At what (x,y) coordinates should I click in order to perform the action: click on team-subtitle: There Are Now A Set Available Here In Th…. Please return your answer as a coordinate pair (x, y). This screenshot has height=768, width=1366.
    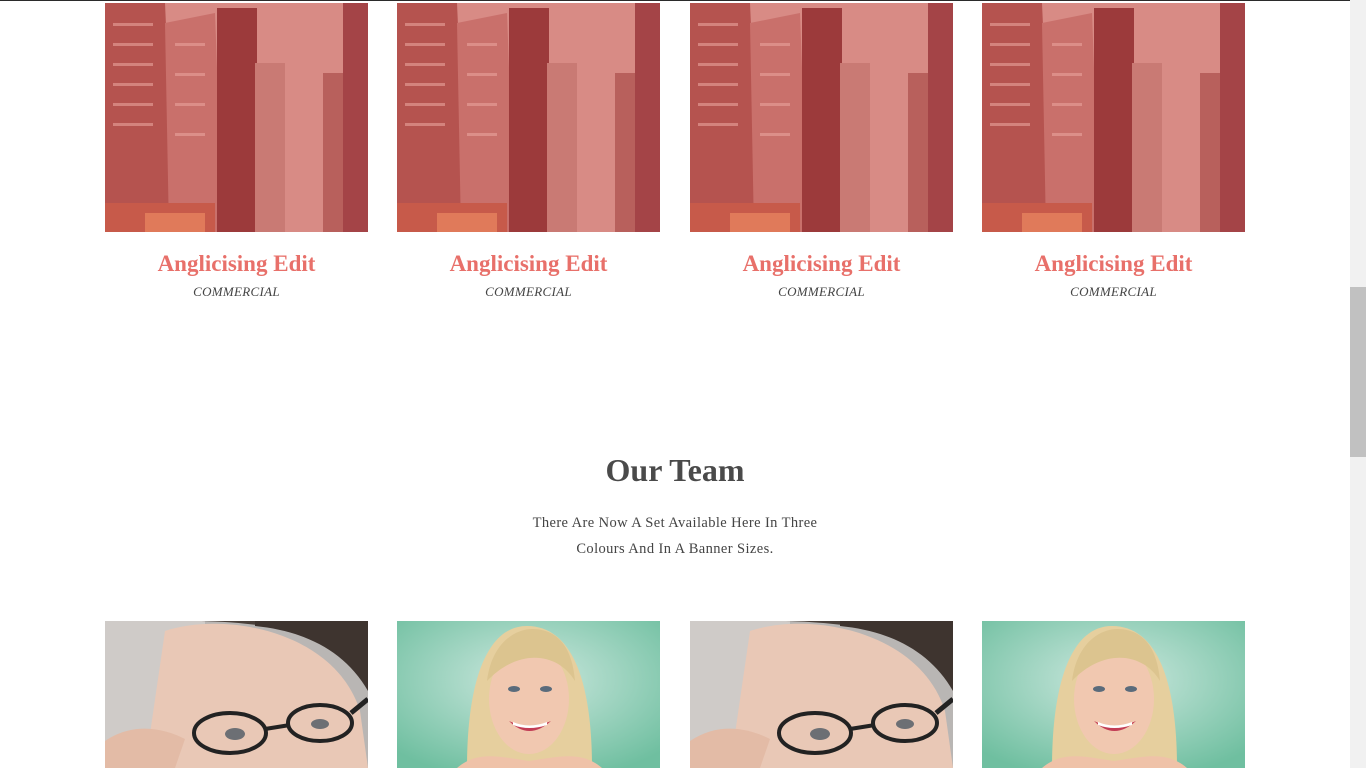
    Looking at the image, I should click on (675, 536).